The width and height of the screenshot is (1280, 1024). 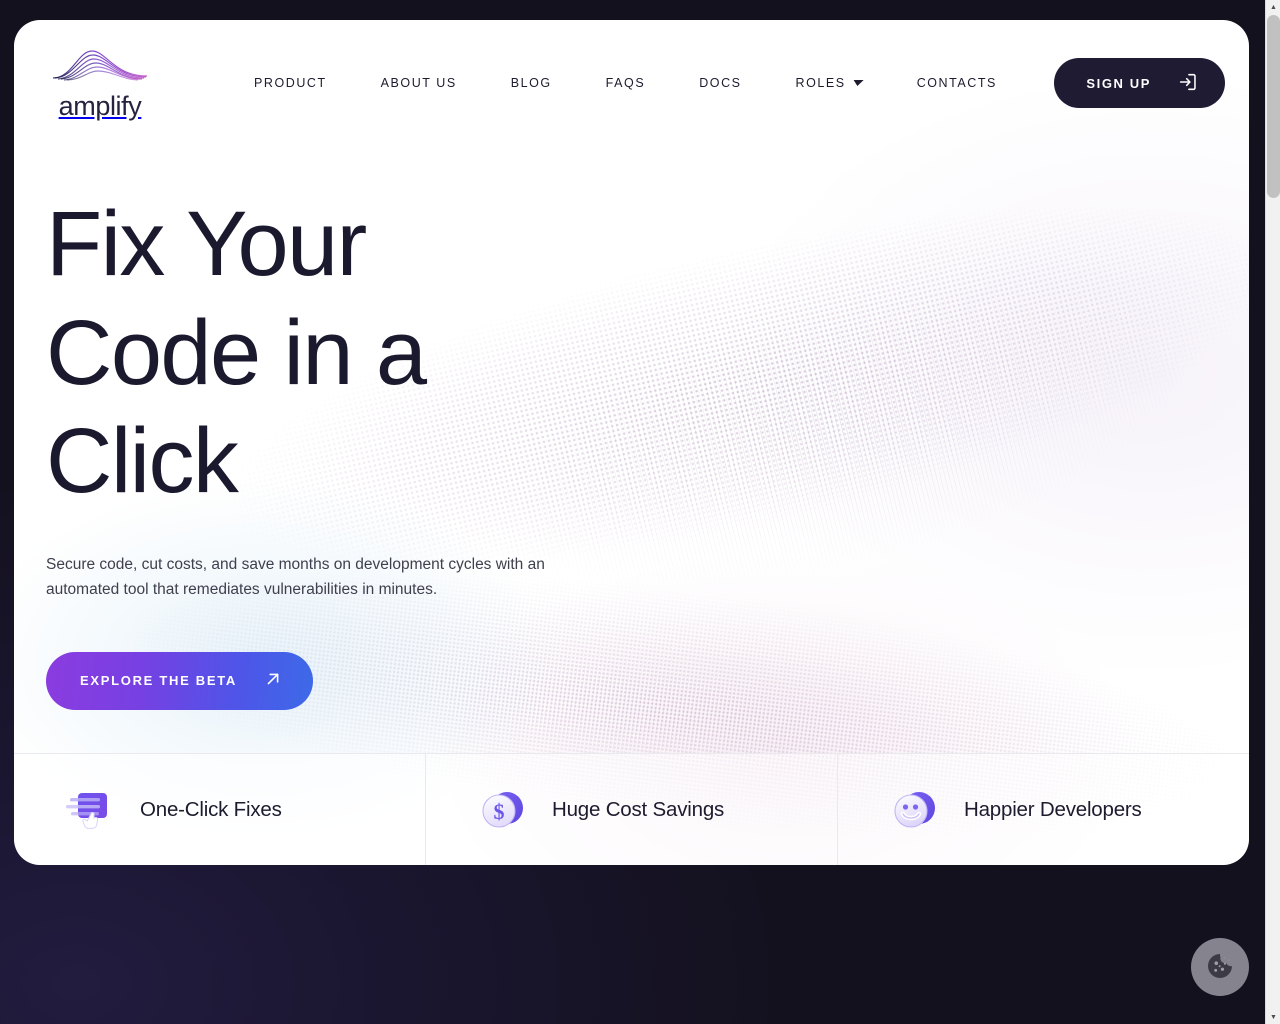 What do you see at coordinates (1272, 512) in the screenshot?
I see `page-scrollbar: ▲ ▼` at bounding box center [1272, 512].